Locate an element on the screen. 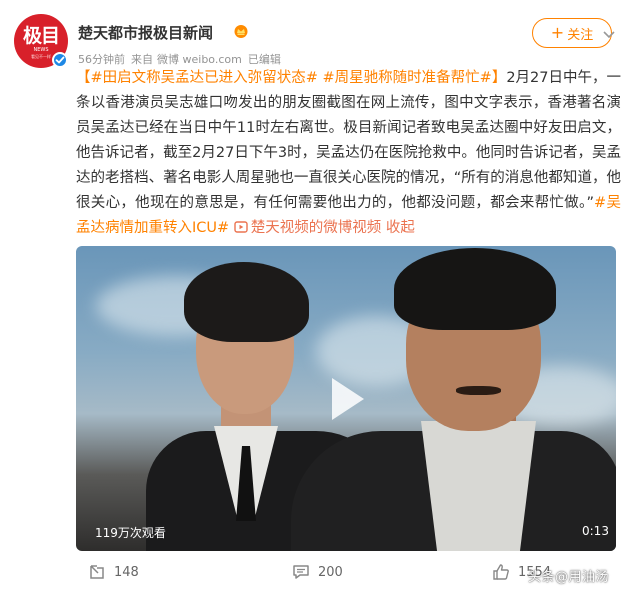  source-label: 来自 is located at coordinates (142, 59).